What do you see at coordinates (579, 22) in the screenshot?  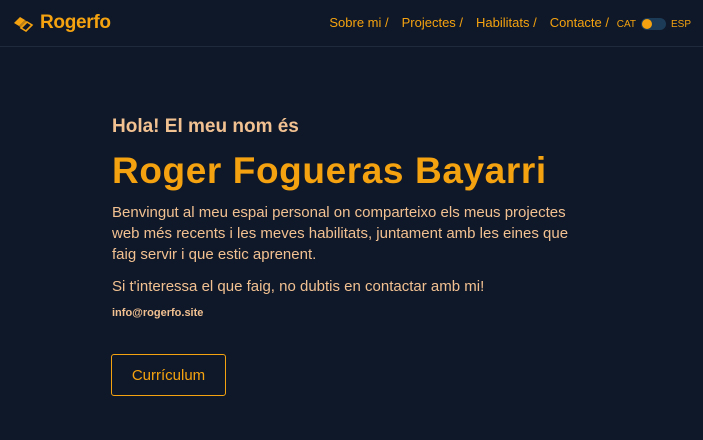 I see `nav-contact: Contacte /` at bounding box center [579, 22].